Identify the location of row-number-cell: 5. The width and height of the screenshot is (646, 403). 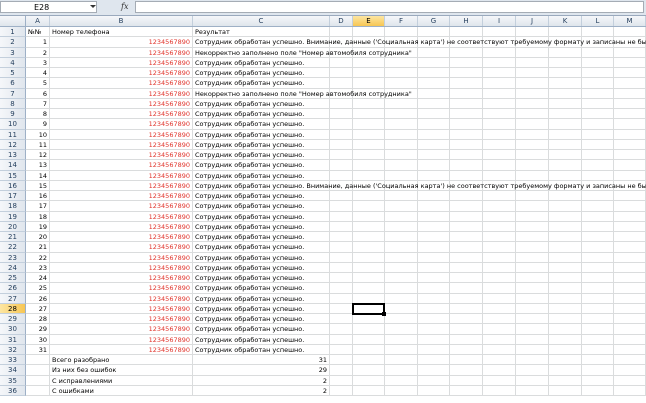
(38, 83).